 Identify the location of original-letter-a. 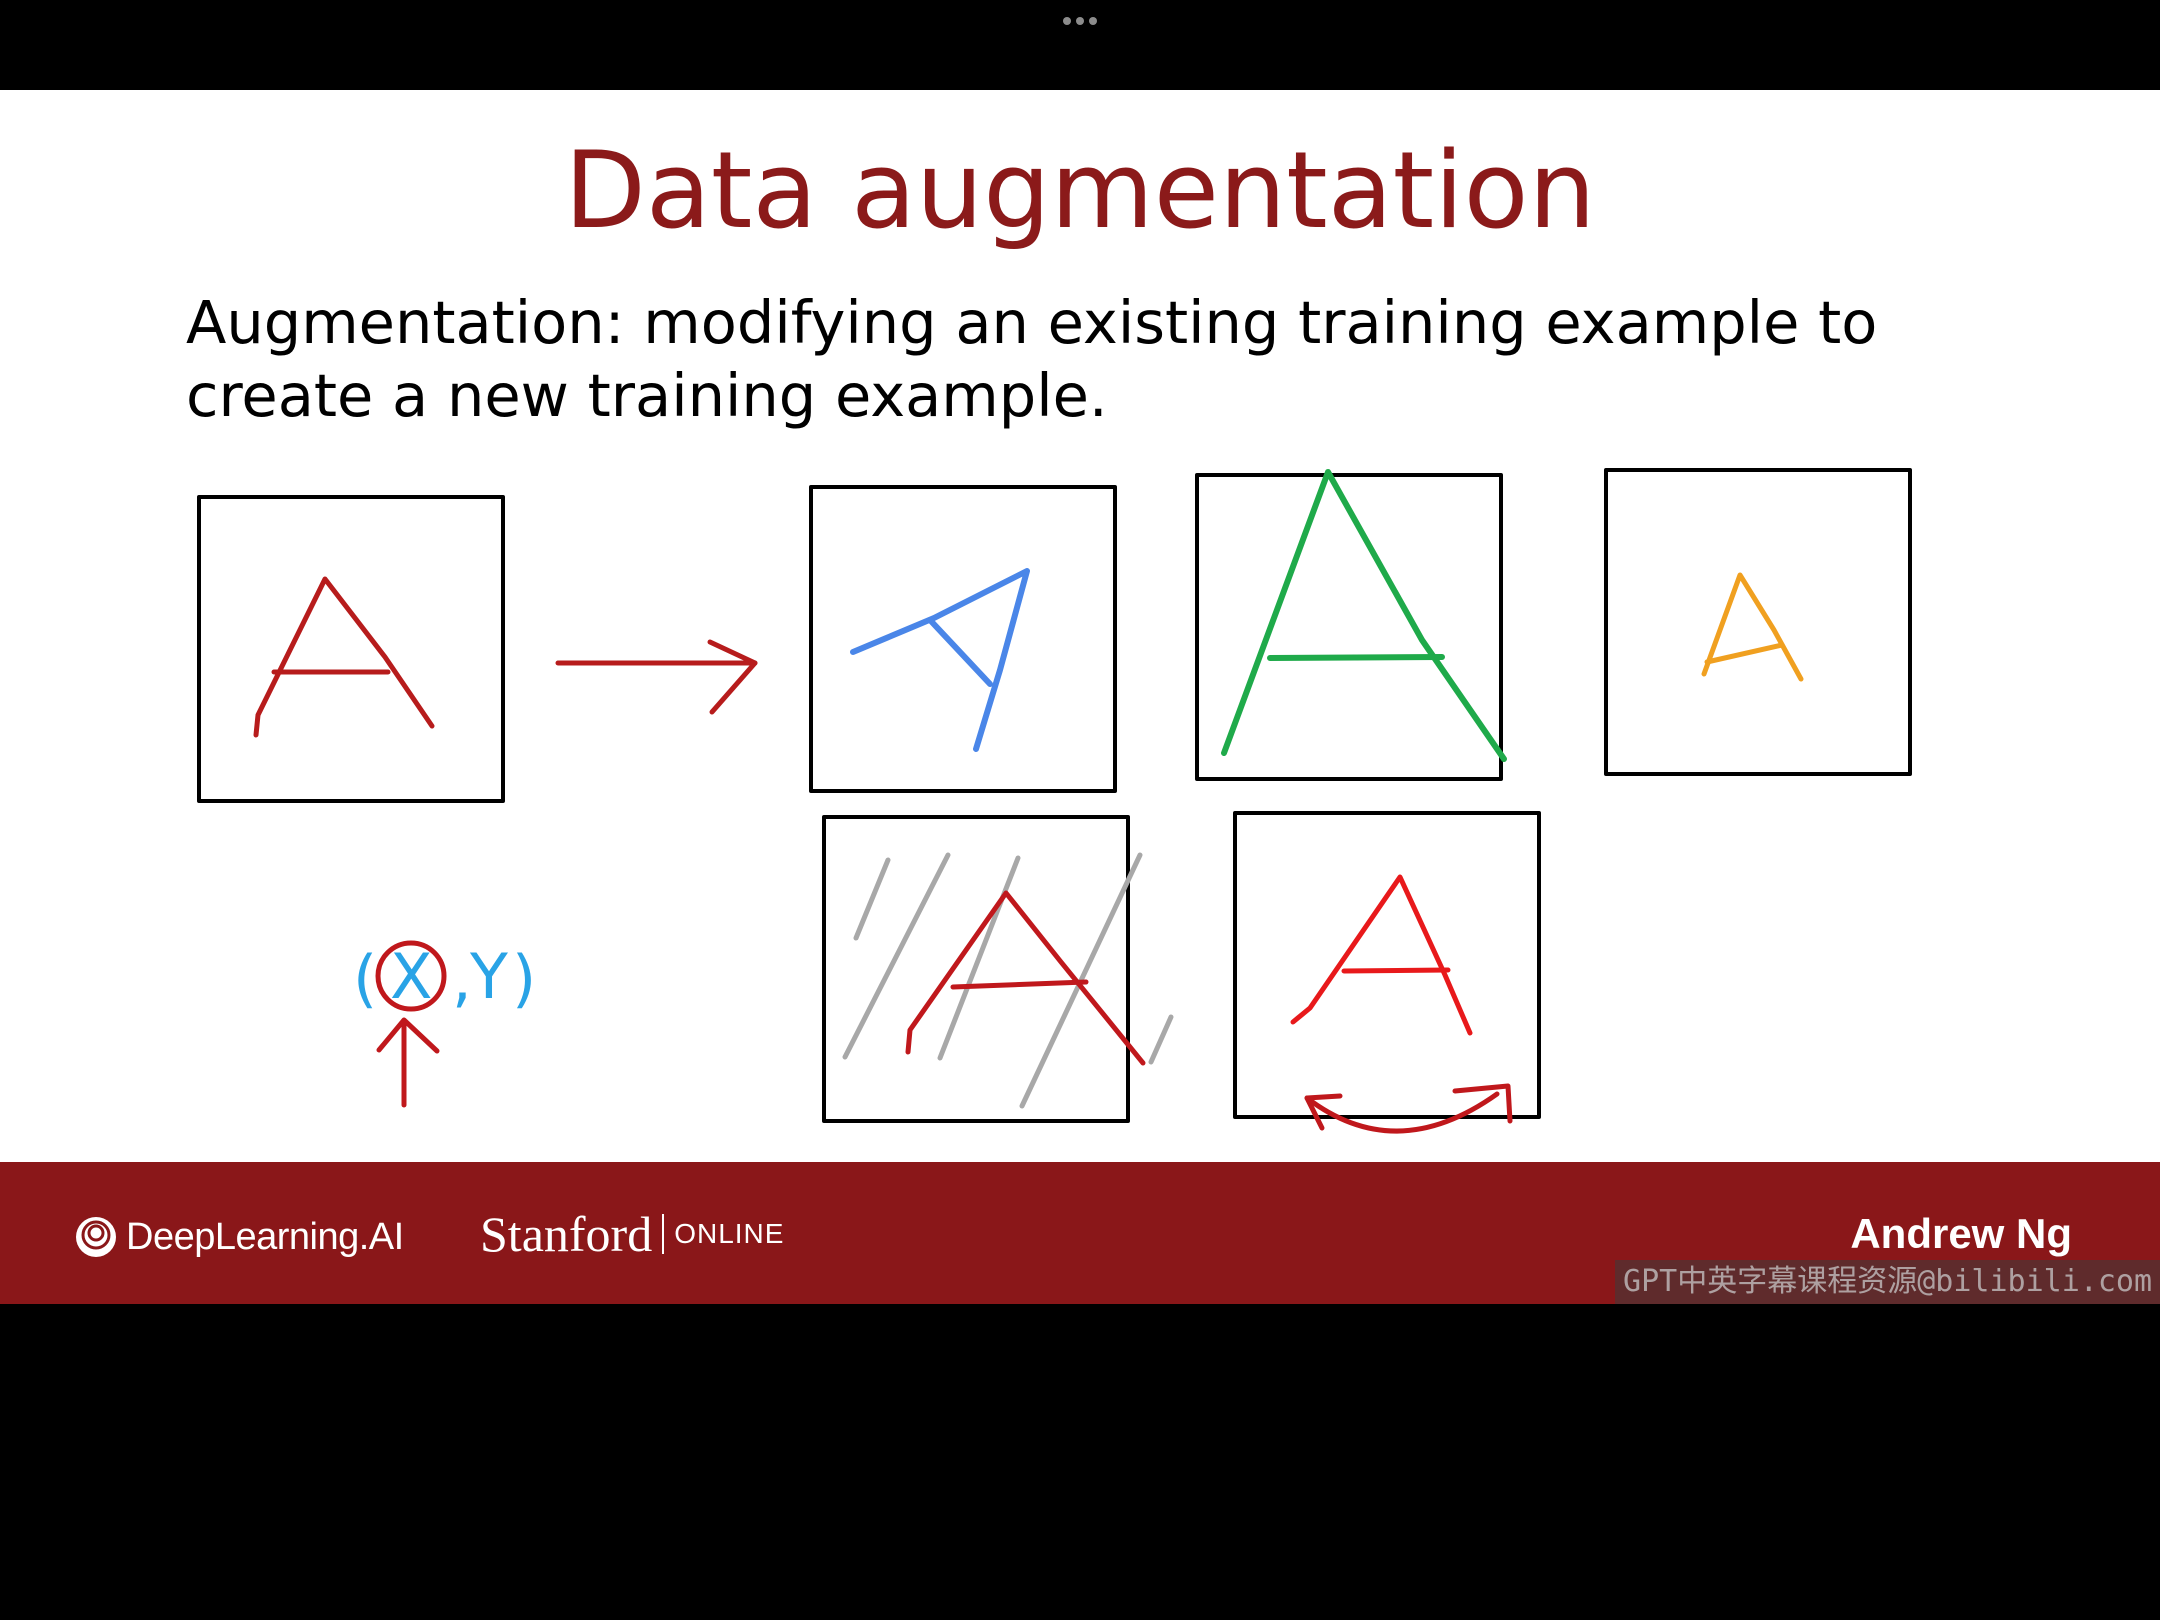
(344, 657).